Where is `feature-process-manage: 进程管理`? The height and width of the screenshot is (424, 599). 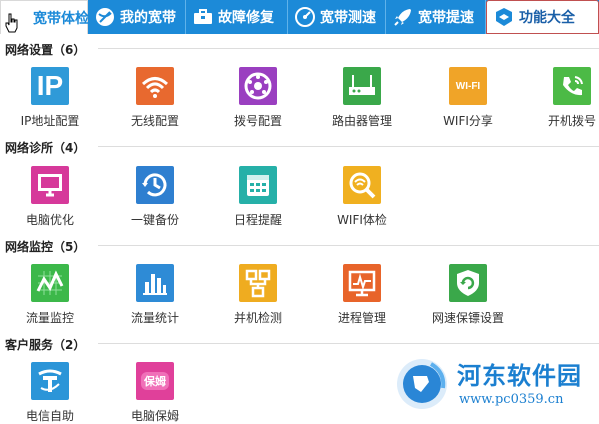 feature-process-manage: 进程管理 is located at coordinates (362, 295).